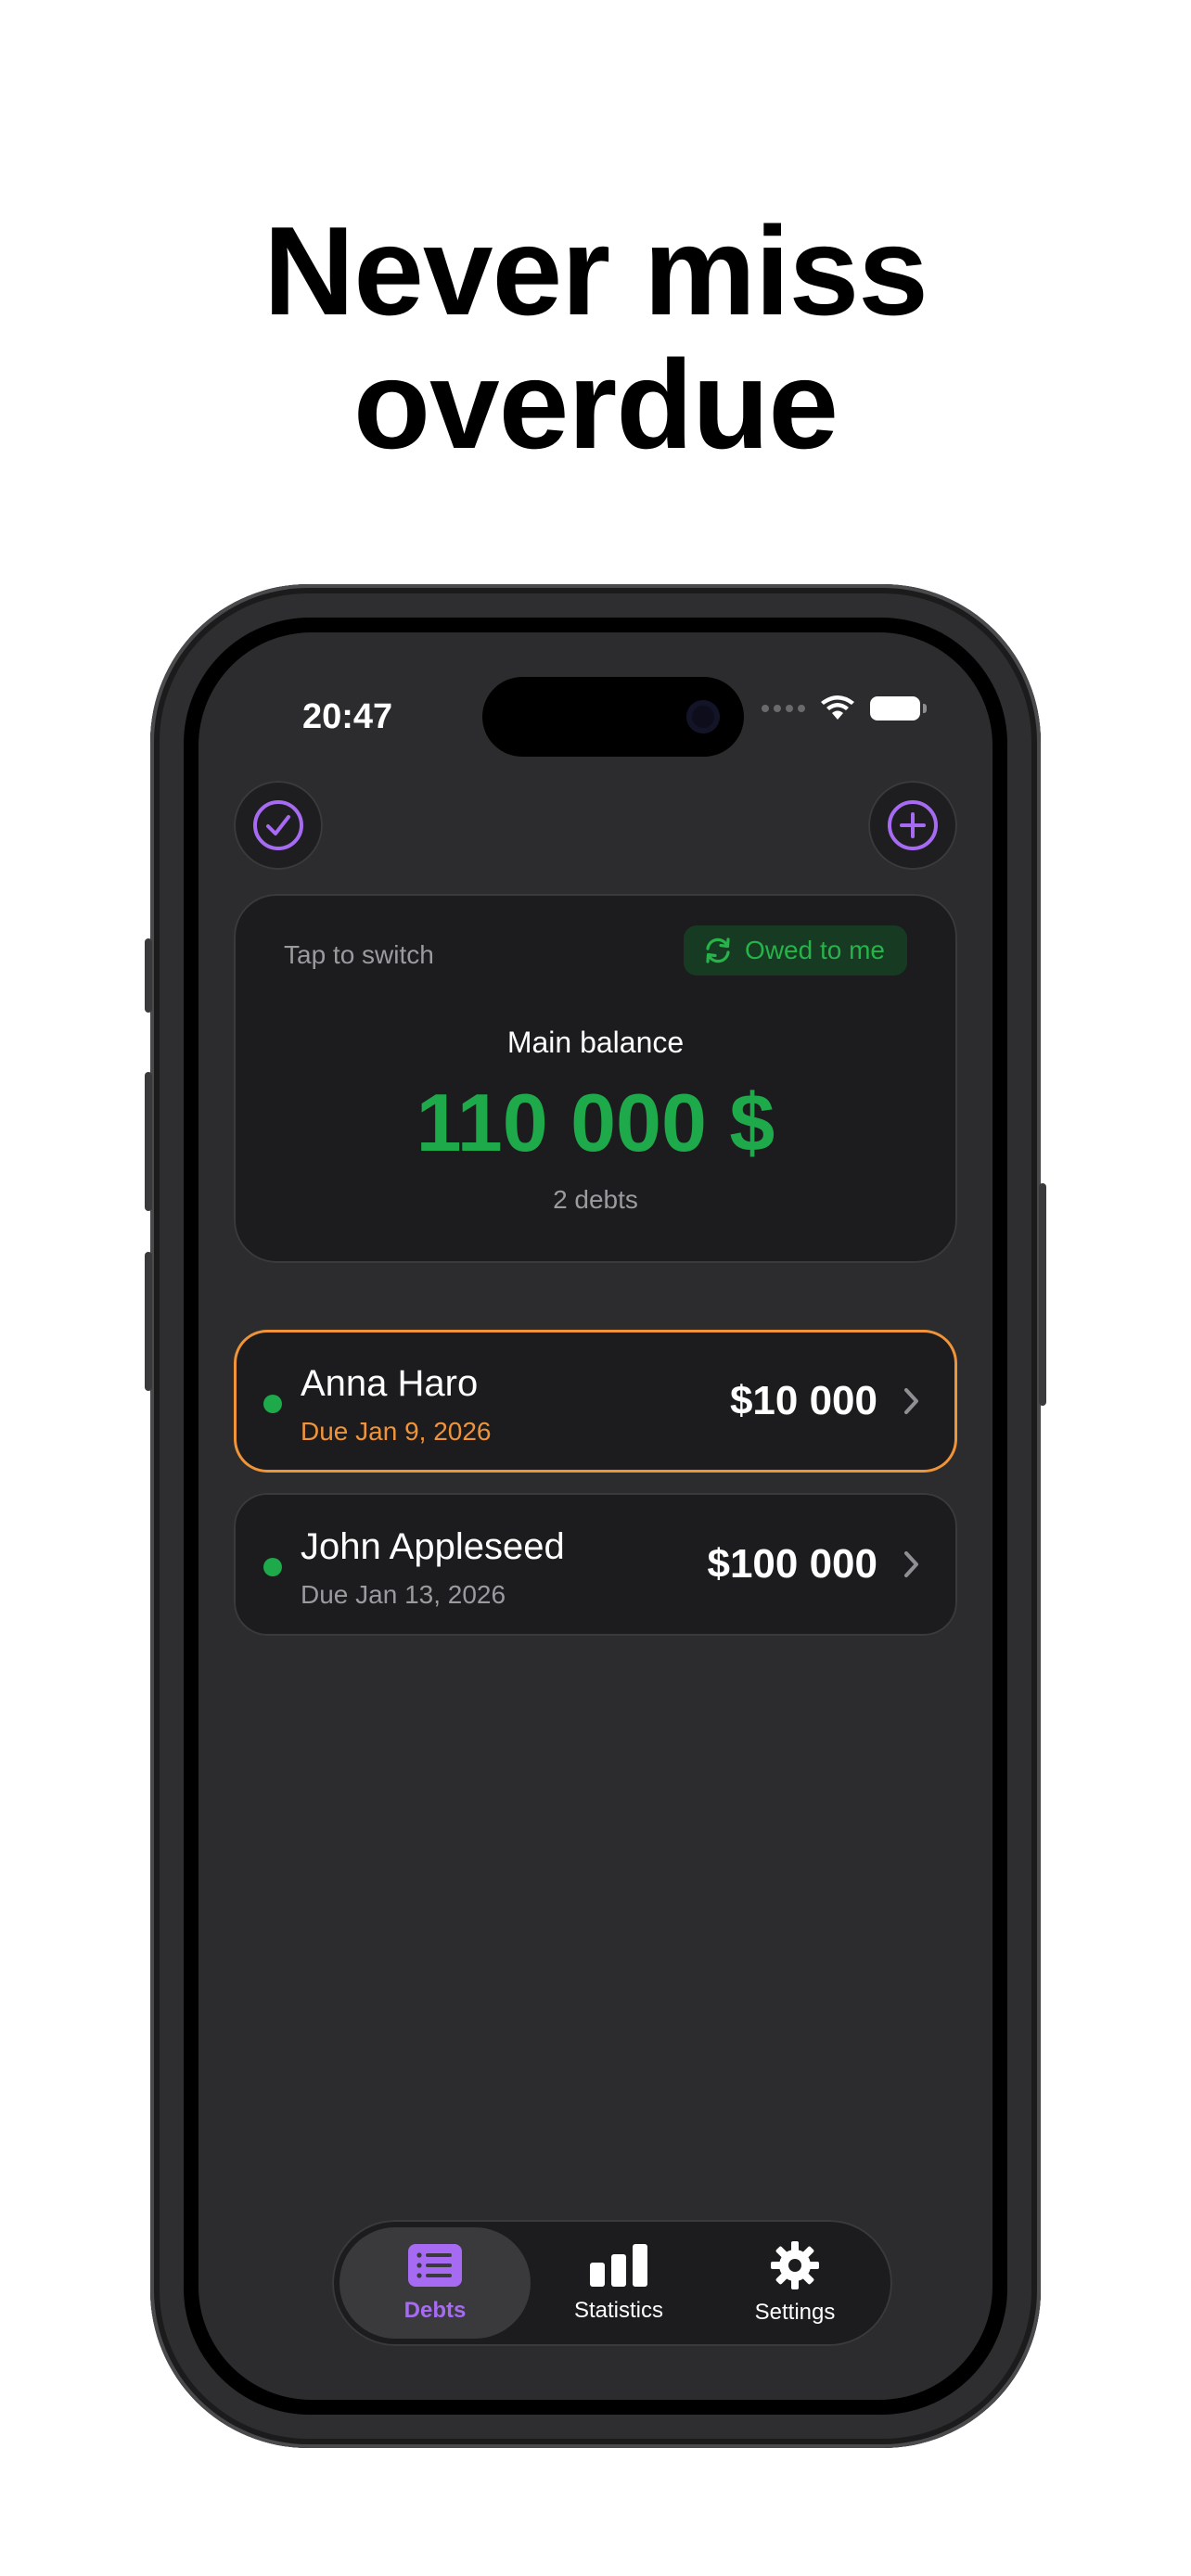 The height and width of the screenshot is (2576, 1191). I want to click on tab-bar: Debts Statistics Settings, so click(612, 2283).